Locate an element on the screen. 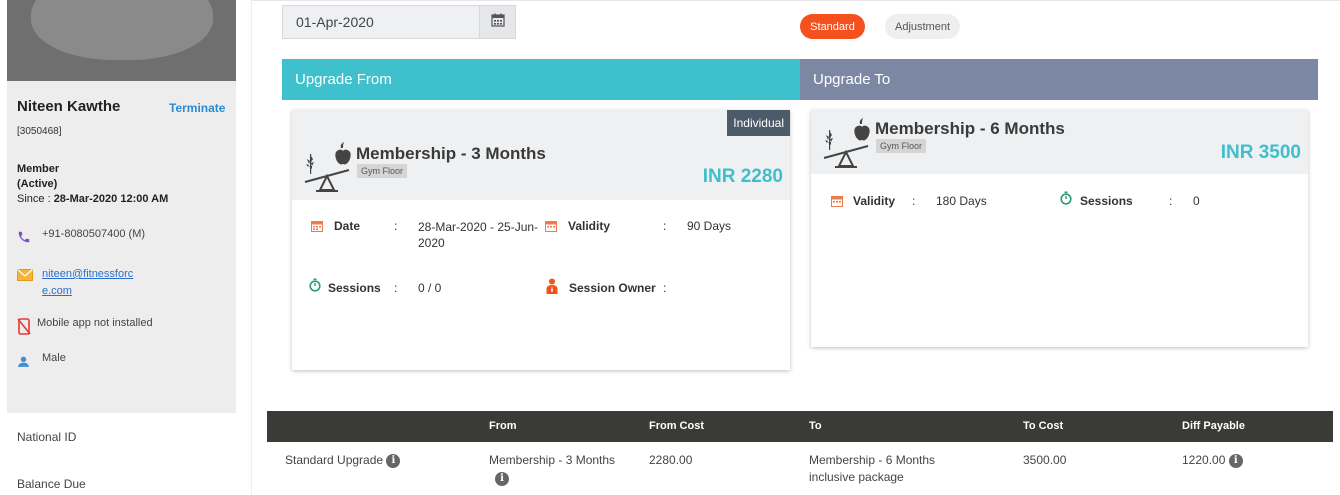 Image resolution: width=1340 pixels, height=495 pixels. date-range-line2: 2020 is located at coordinates (431, 243).